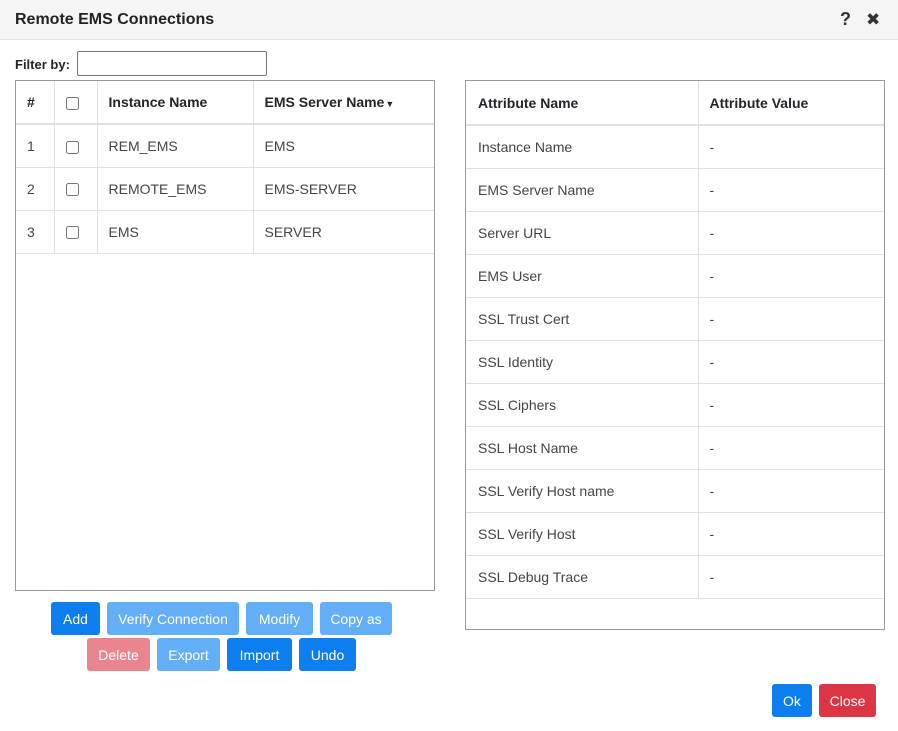  Describe the element at coordinates (791, 103) in the screenshot. I see `col-header-attribute-value: Attribute Value` at that location.